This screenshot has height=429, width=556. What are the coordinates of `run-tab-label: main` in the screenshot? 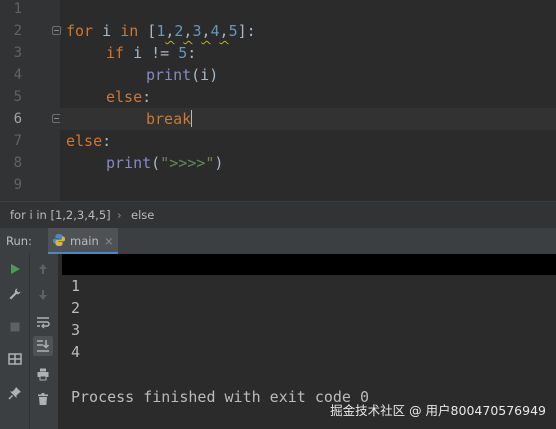 It's located at (84, 241).